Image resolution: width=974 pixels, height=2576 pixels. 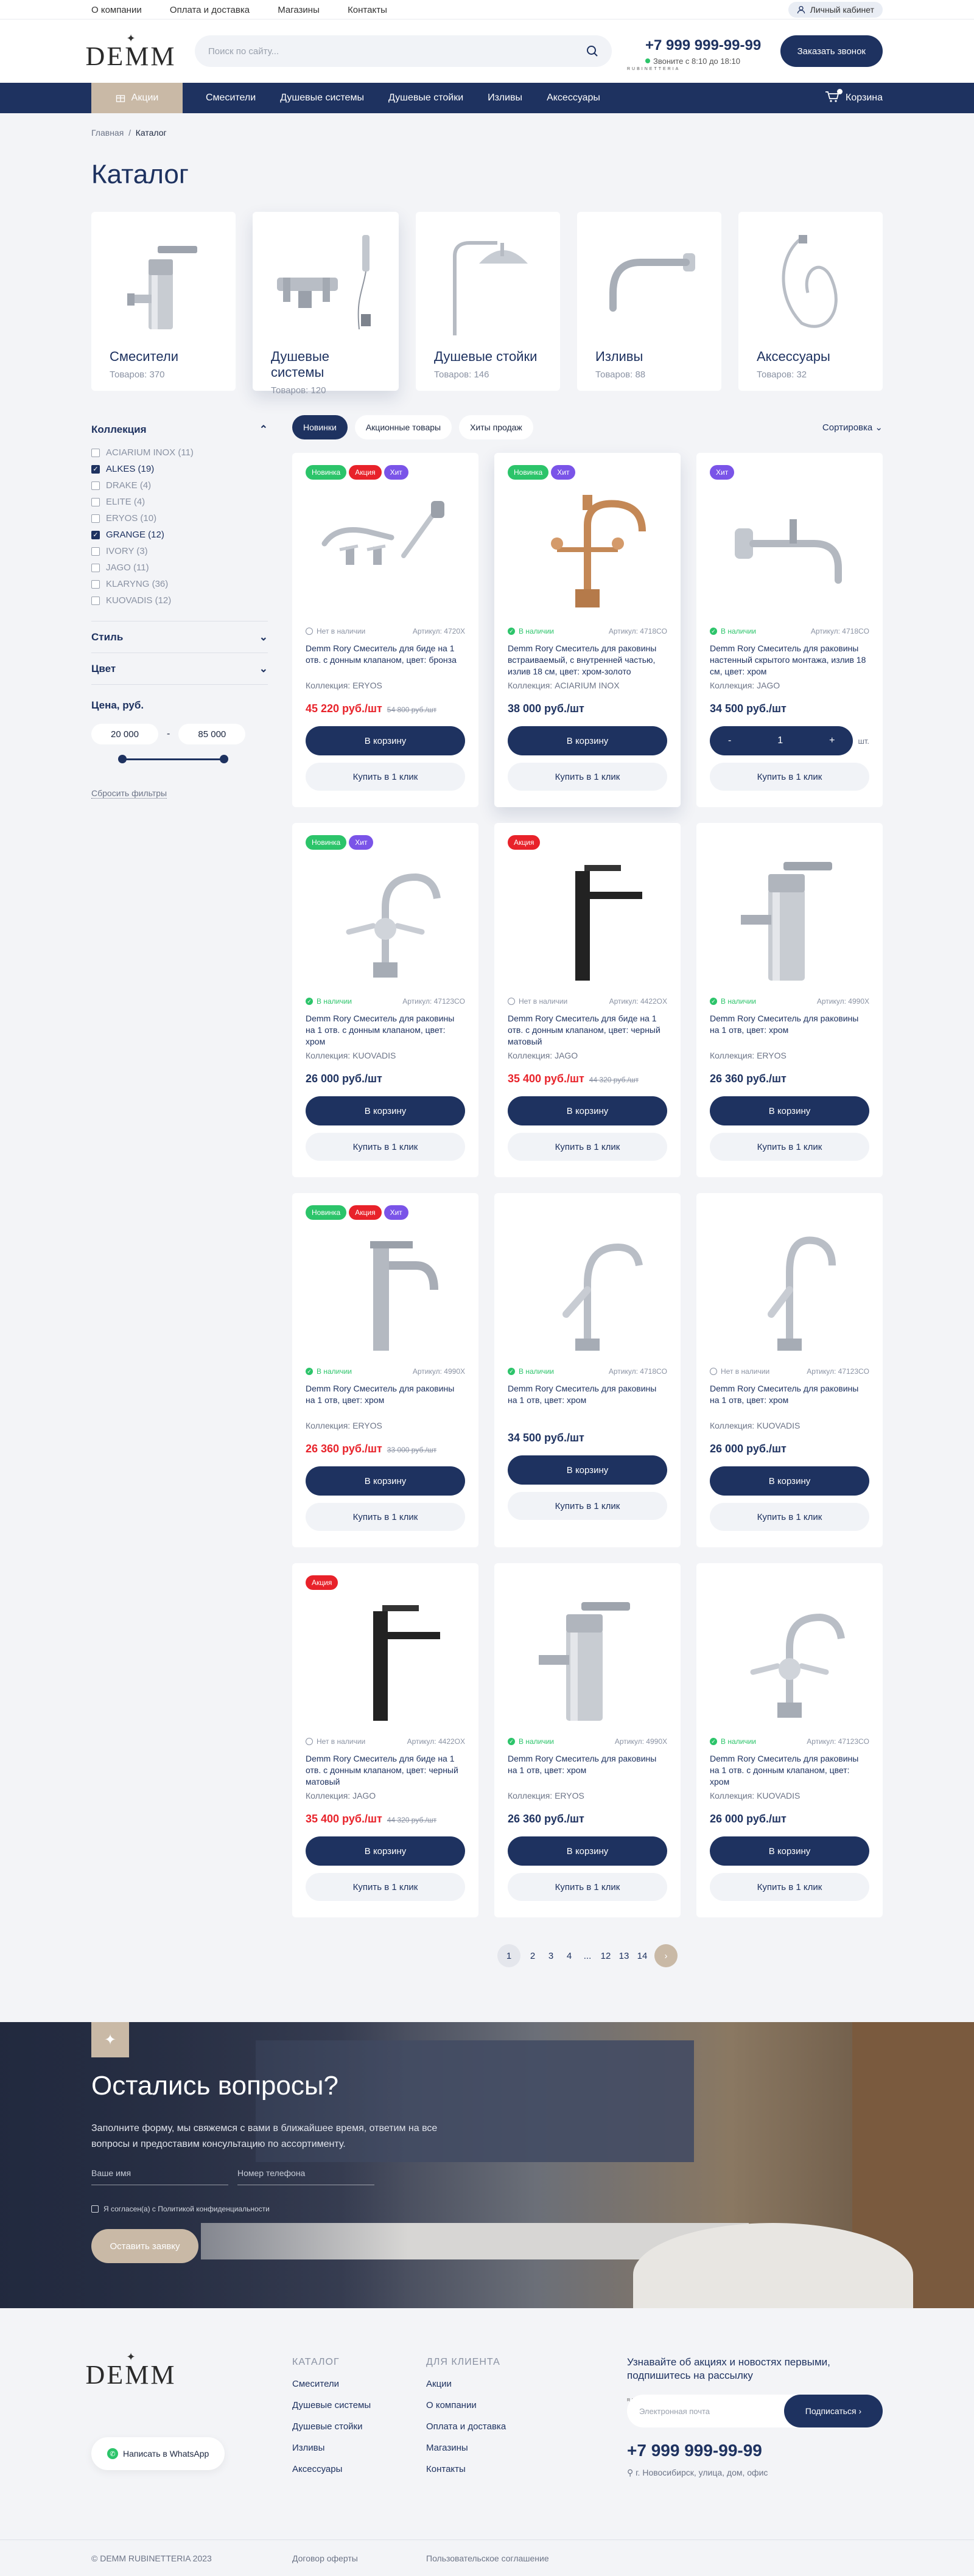 I want to click on page-button: 14, so click(x=642, y=1956).